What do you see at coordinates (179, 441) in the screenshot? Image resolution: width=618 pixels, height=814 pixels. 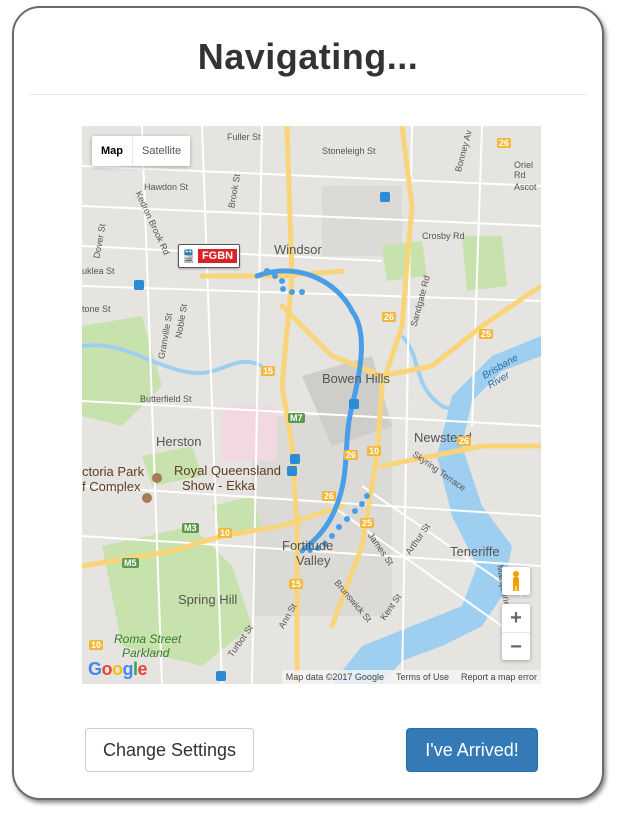 I see `place-label: Herston` at bounding box center [179, 441].